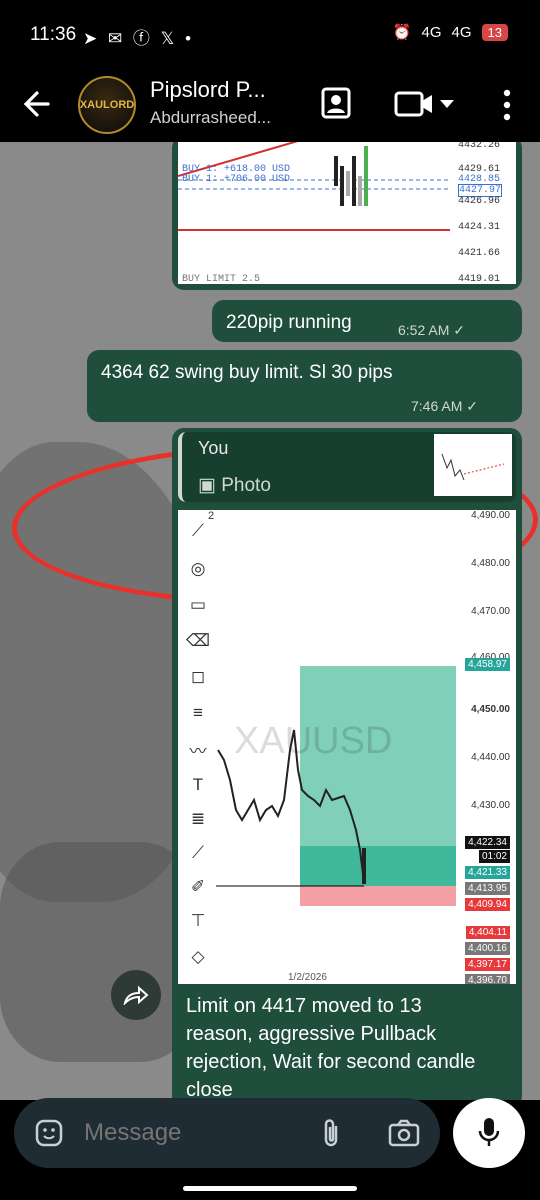 The height and width of the screenshot is (1200, 540). I want to click on status-time: 11:36, so click(53, 34).